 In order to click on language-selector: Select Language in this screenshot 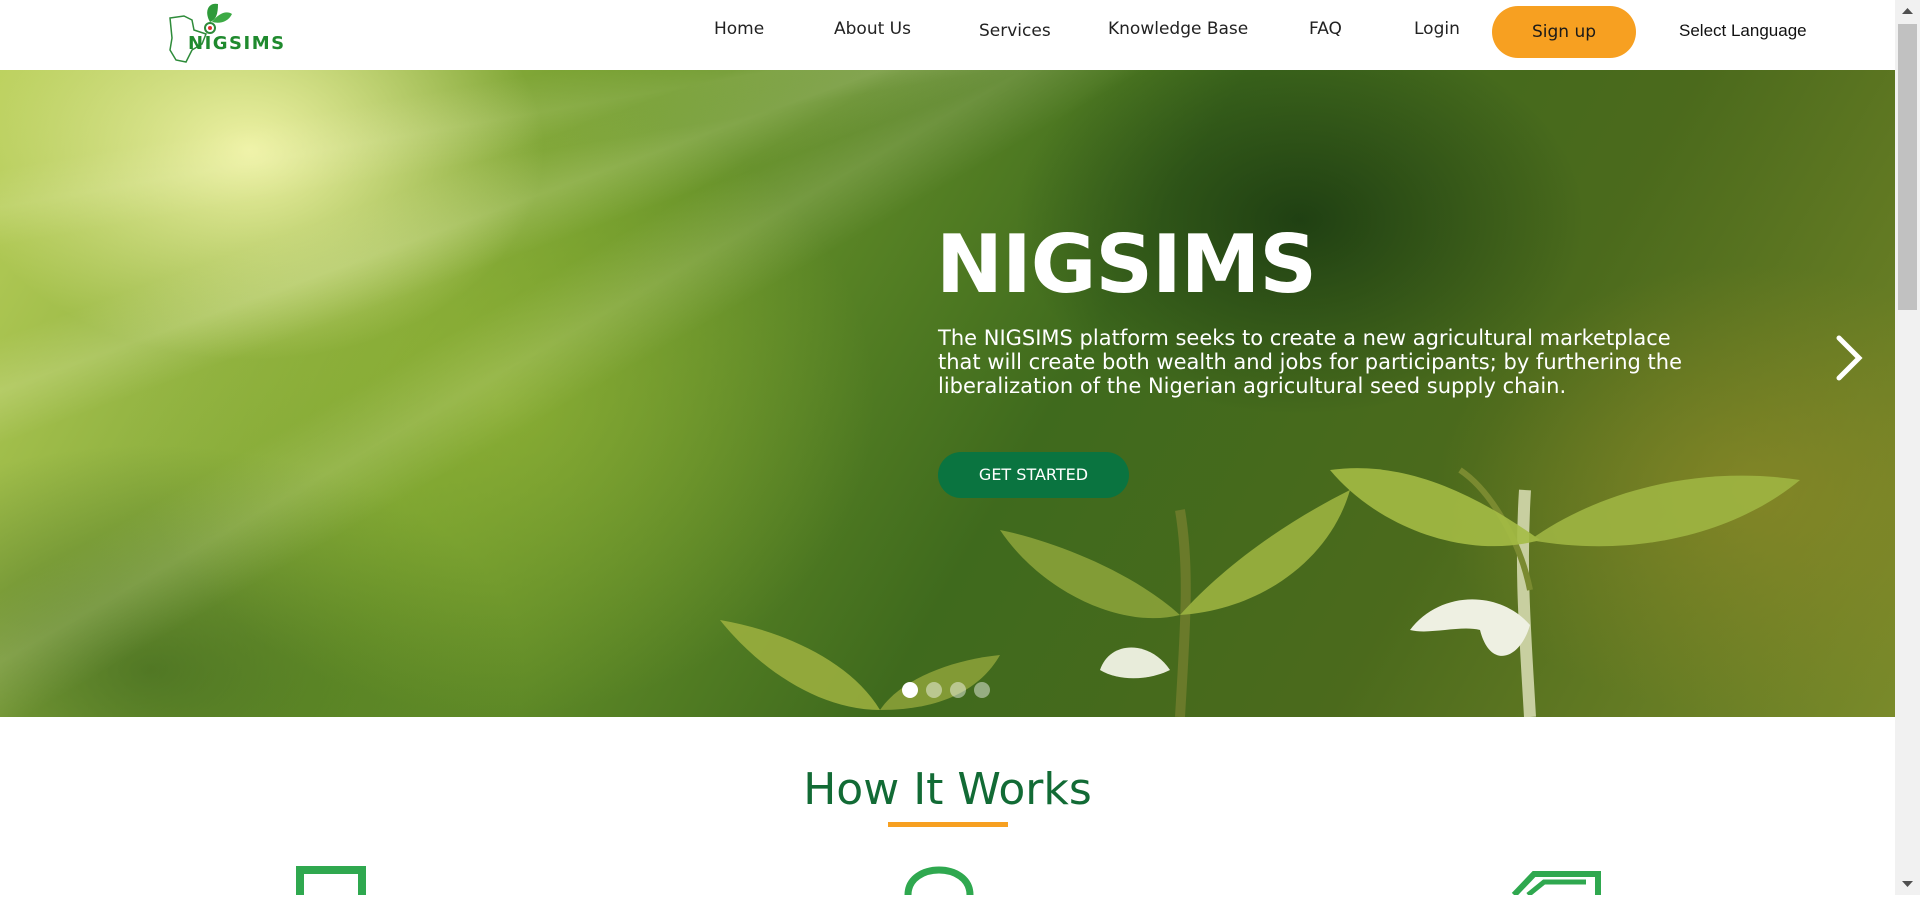, I will do `click(1743, 31)`.